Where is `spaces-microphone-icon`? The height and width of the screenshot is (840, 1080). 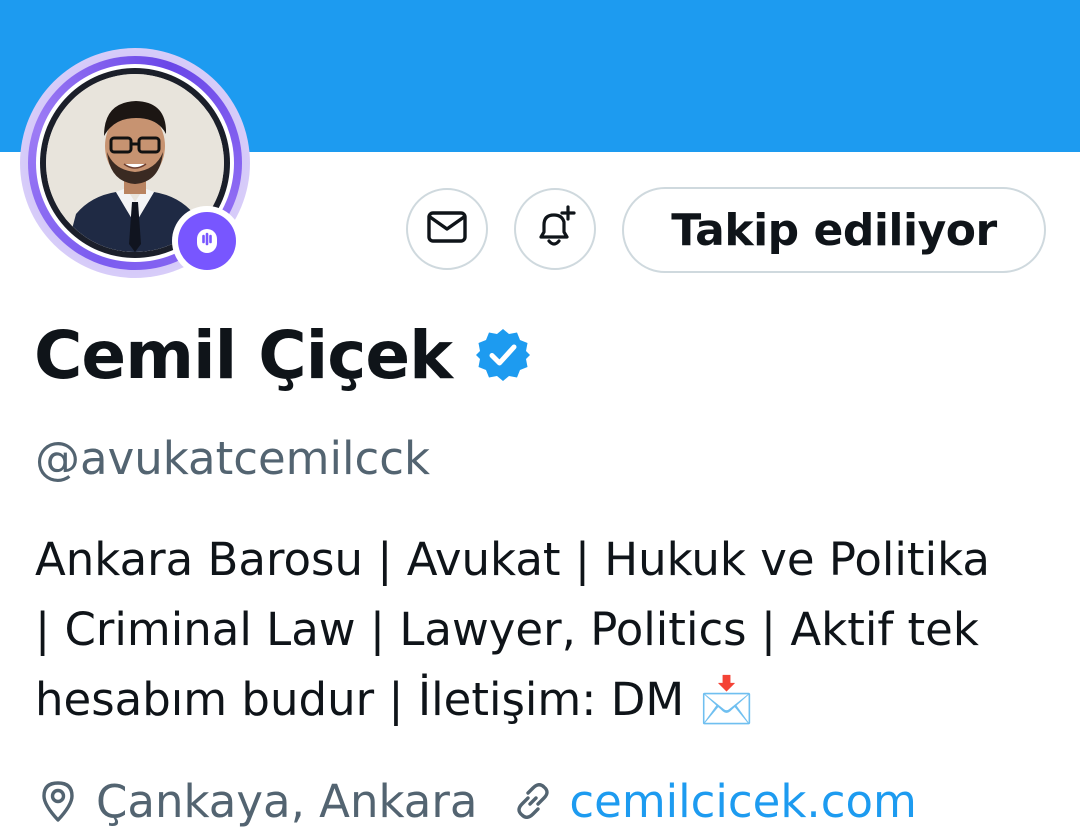
spaces-microphone-icon is located at coordinates (207, 241).